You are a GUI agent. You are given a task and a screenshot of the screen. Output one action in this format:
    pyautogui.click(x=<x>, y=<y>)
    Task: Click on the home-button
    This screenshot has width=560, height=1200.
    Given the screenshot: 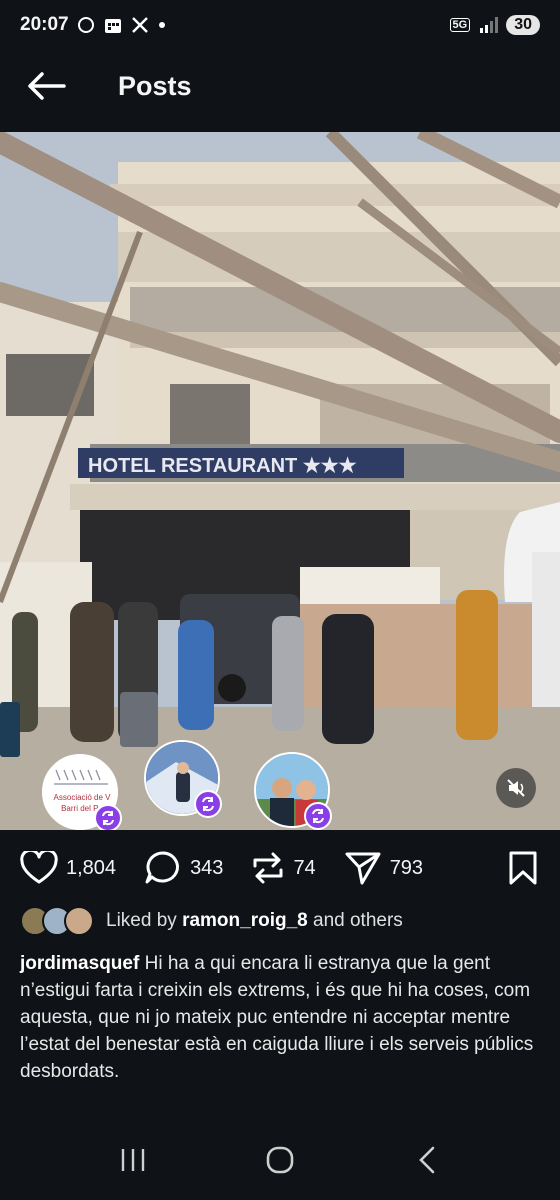 What is the action you would take?
    pyautogui.click(x=280, y=1160)
    